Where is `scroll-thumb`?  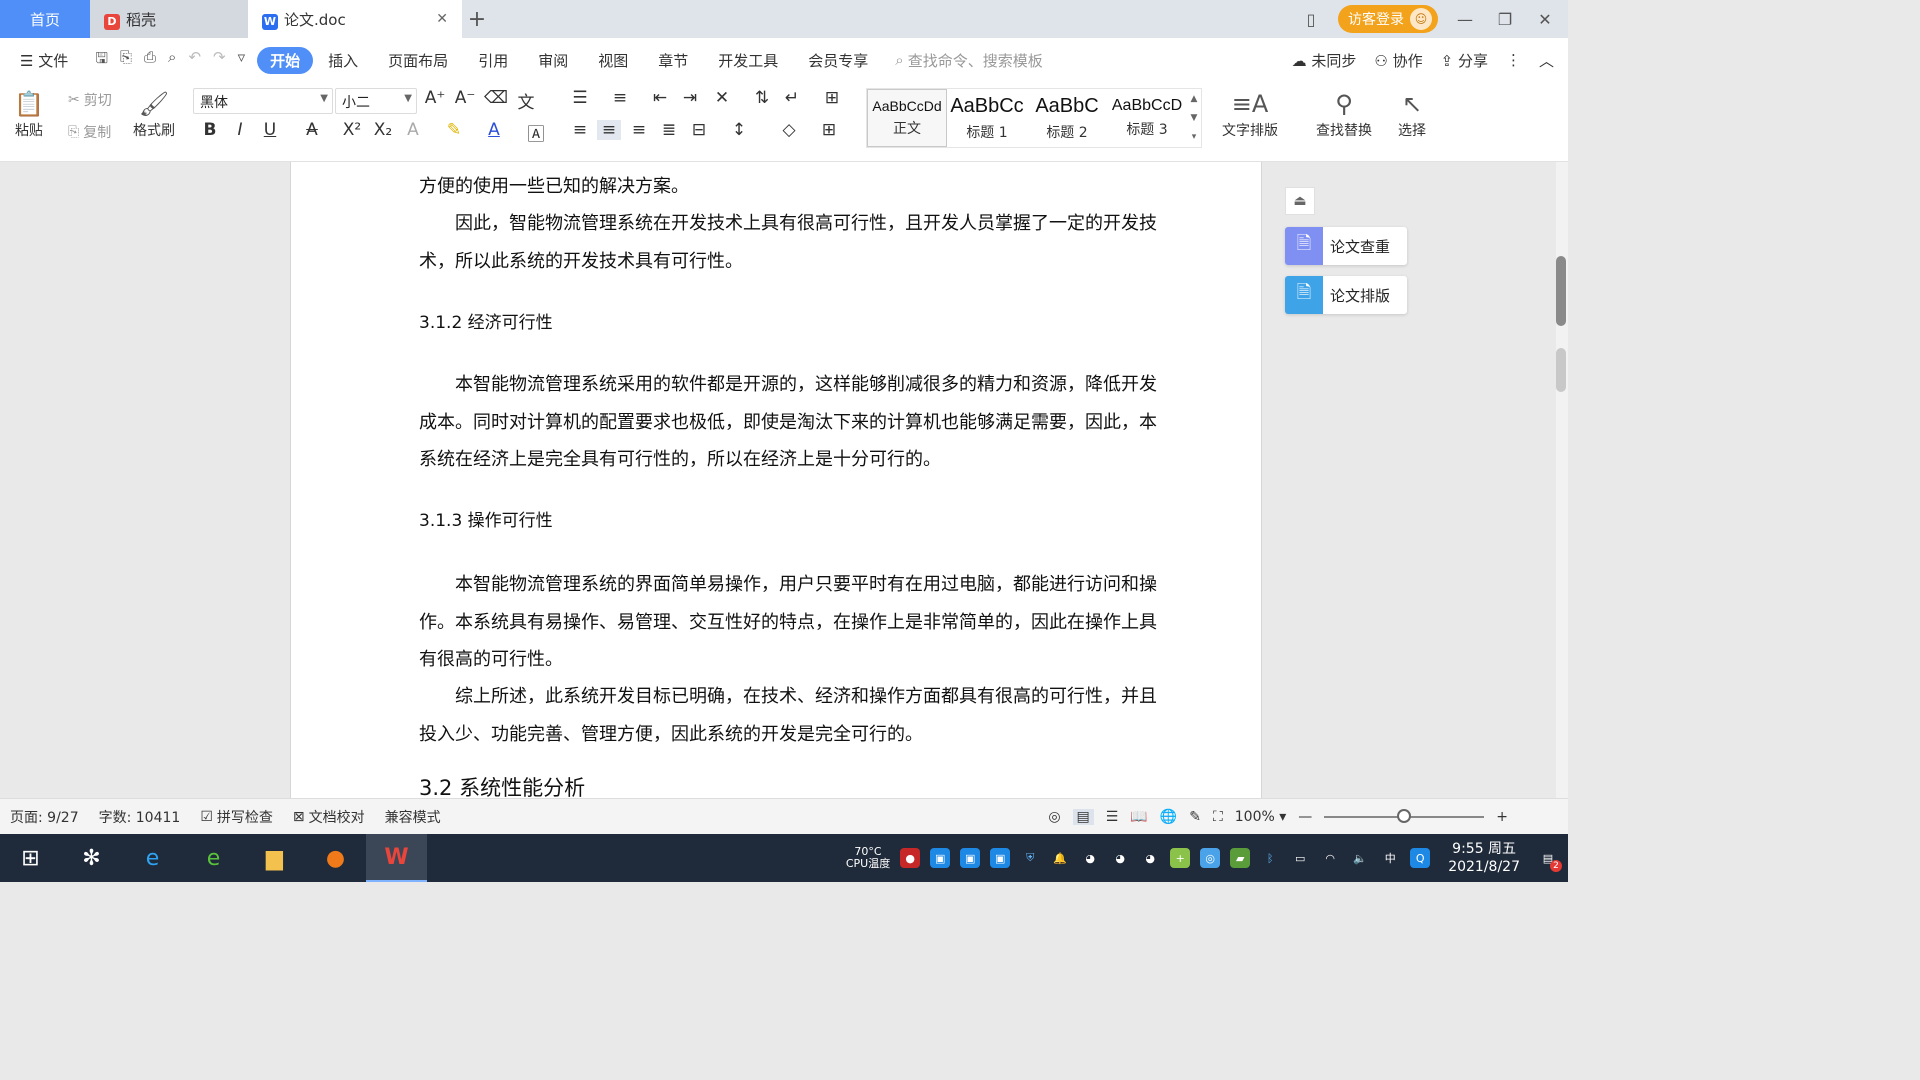 scroll-thumb is located at coordinates (1561, 291).